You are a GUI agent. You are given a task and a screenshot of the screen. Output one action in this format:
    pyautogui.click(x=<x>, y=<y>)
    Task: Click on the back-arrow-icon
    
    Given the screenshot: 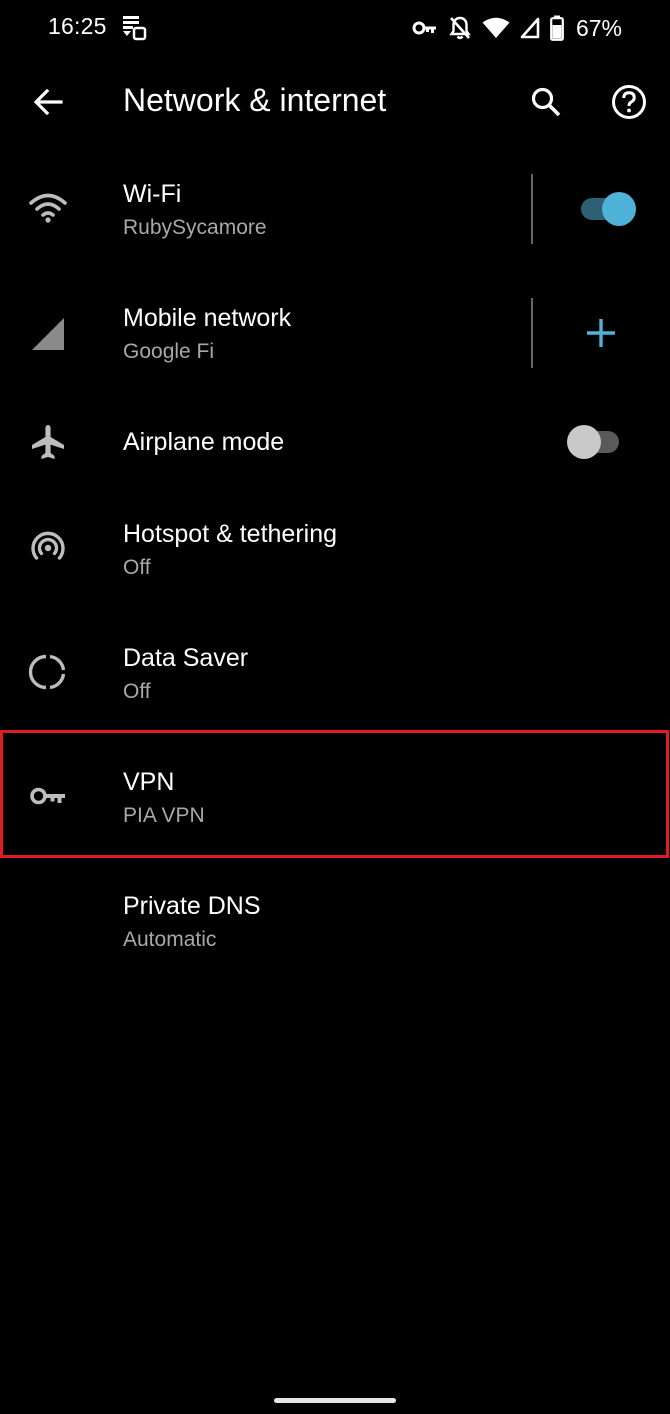 What is the action you would take?
    pyautogui.click(x=48, y=102)
    